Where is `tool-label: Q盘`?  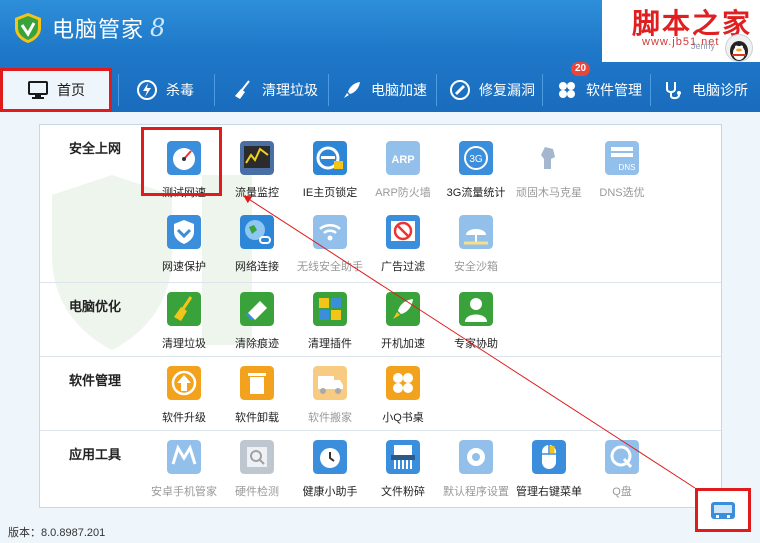
tool-label: Q盘 is located at coordinates (622, 492).